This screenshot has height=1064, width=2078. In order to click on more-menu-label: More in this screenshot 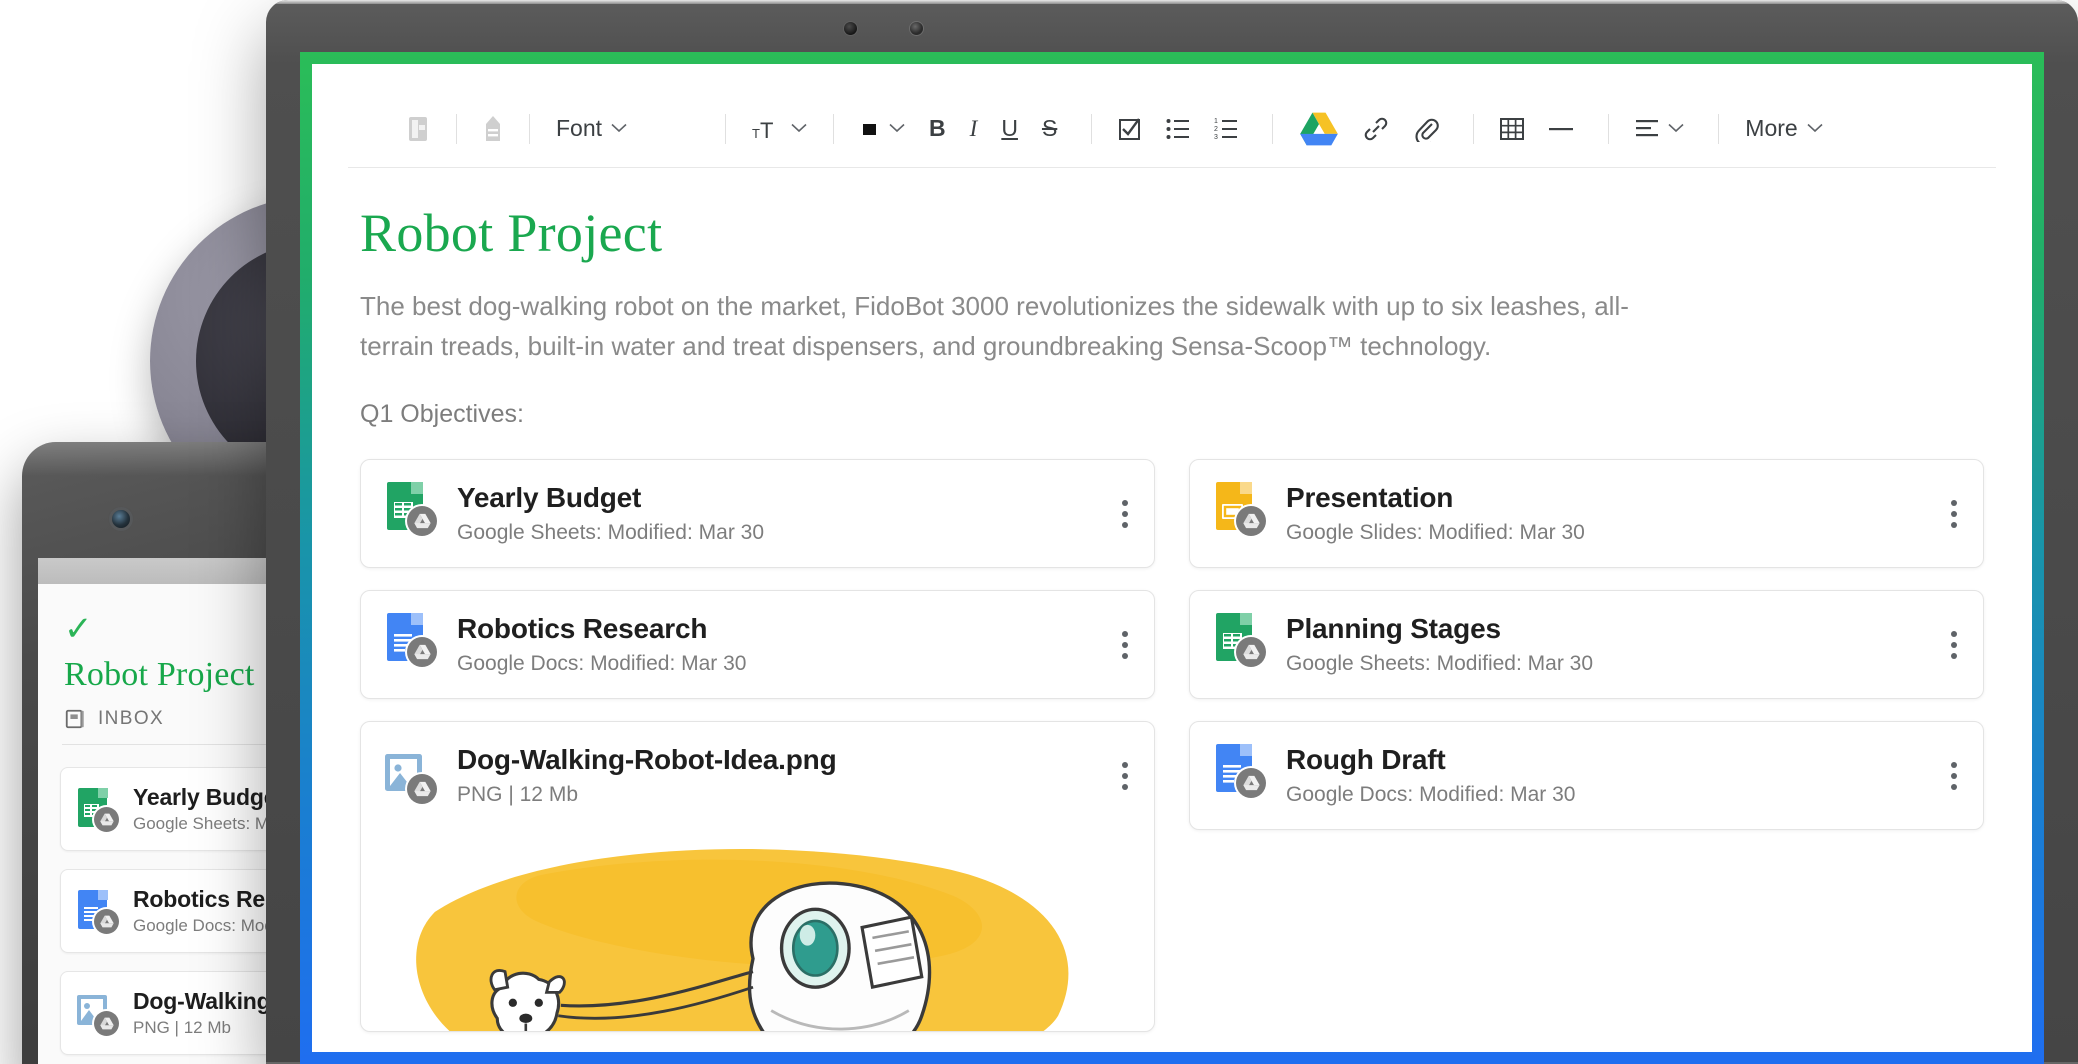, I will do `click(1771, 128)`.